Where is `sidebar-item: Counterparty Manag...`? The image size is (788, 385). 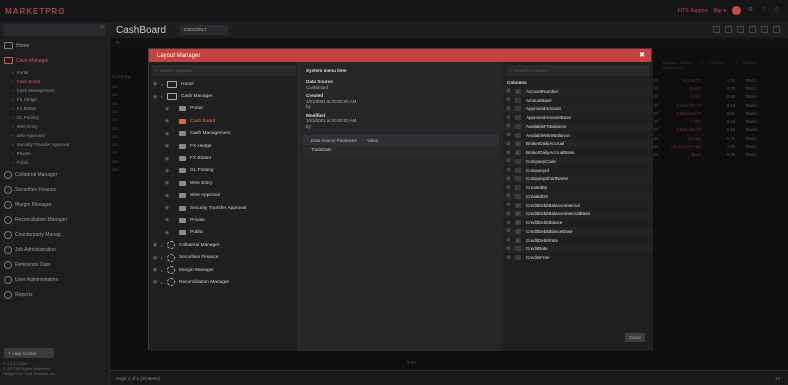
sidebar-item: Counterparty Manag... is located at coordinates (54, 234).